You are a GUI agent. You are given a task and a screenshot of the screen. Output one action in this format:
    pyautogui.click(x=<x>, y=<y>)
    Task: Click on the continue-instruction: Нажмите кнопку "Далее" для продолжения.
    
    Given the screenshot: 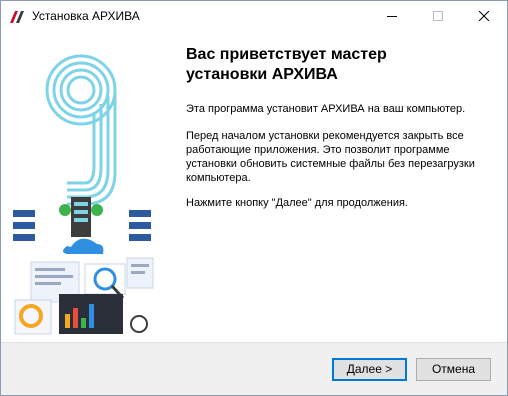 What is the action you would take?
    pyautogui.click(x=297, y=203)
    